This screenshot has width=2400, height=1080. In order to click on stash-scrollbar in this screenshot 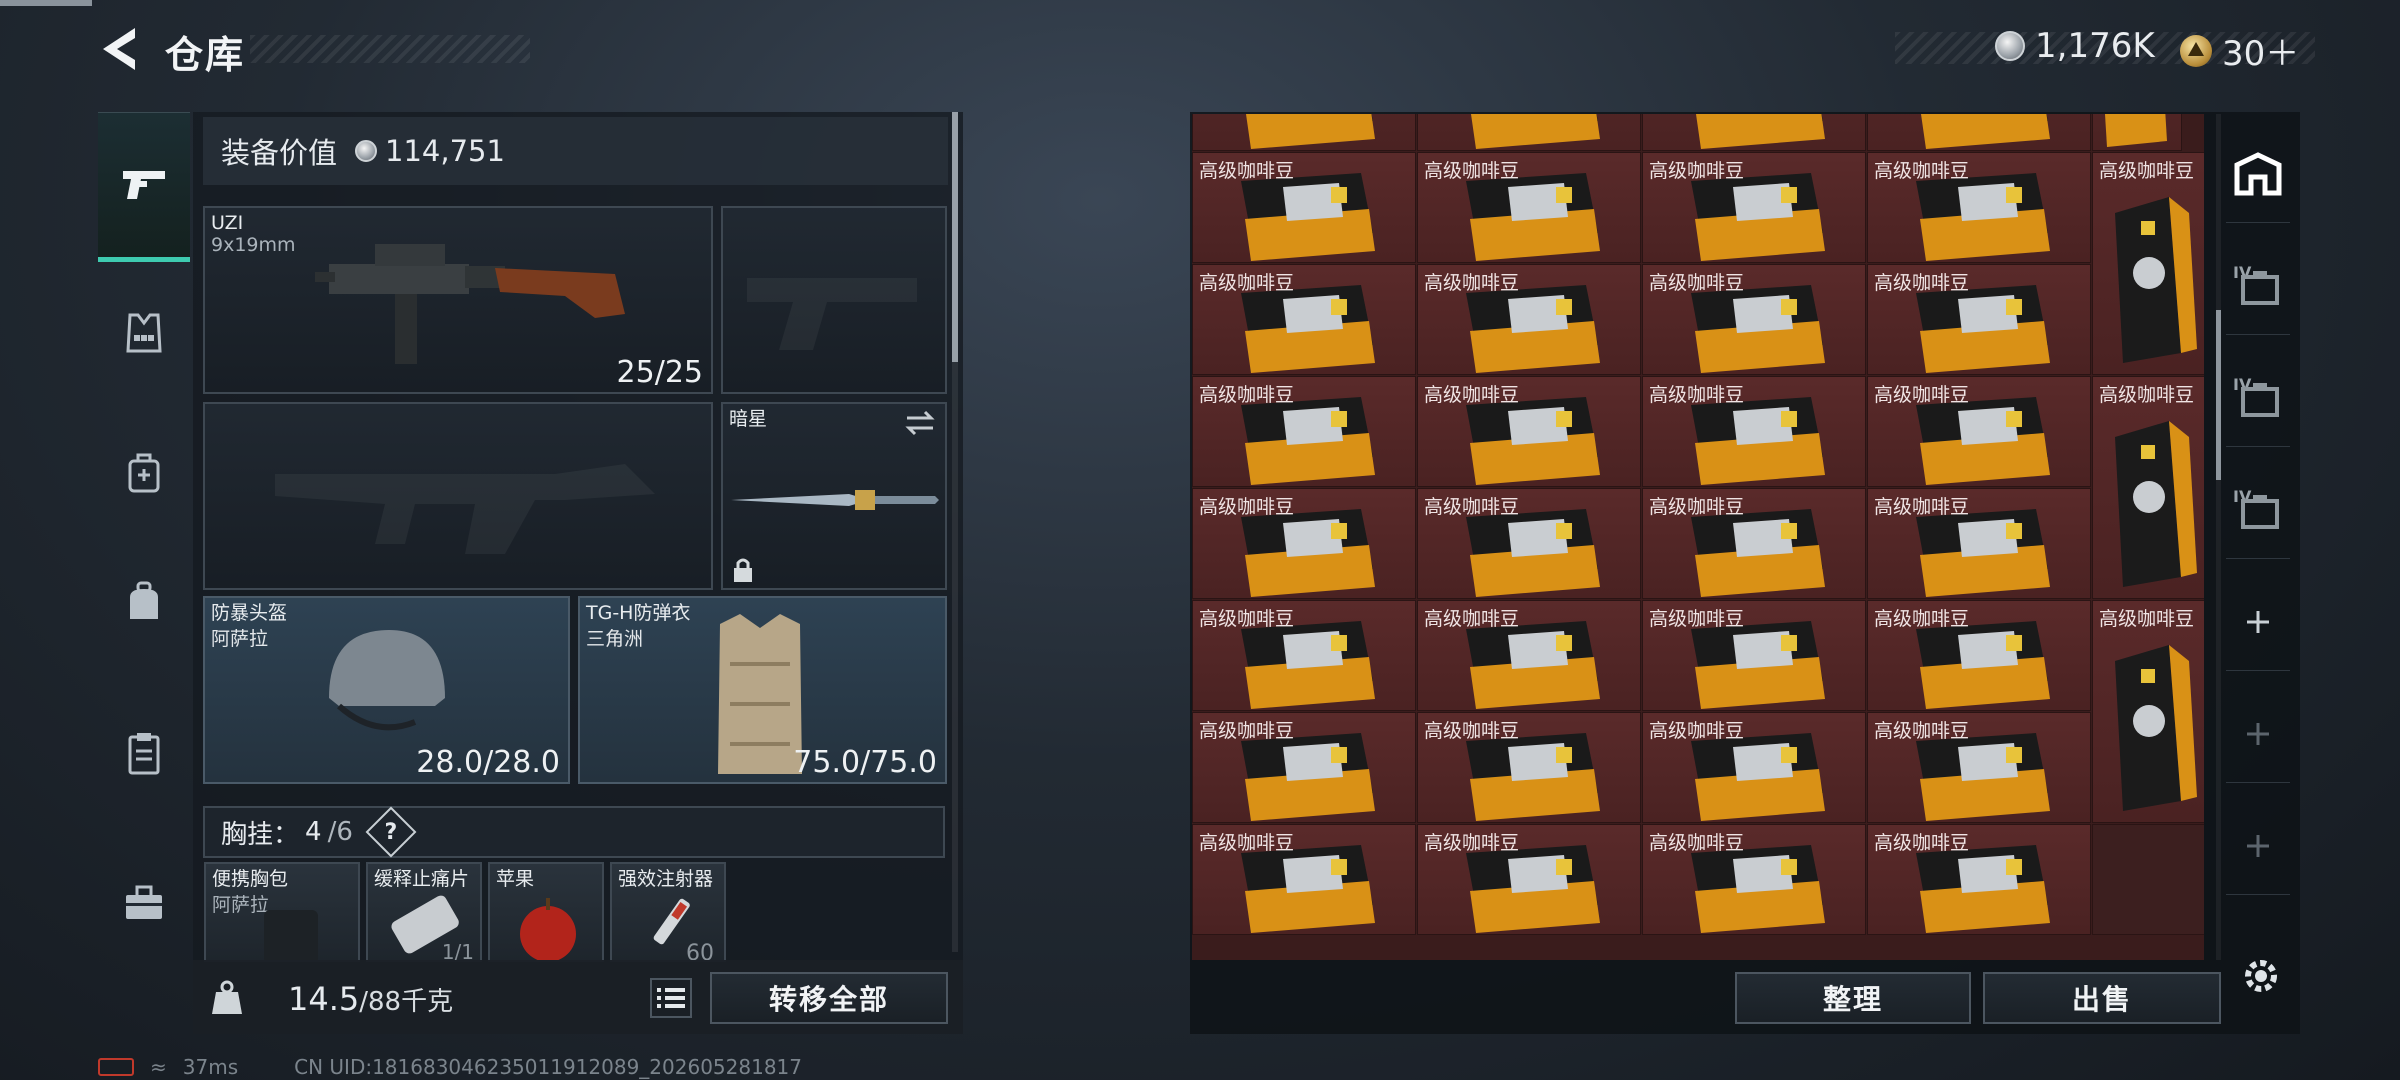, I will do `click(2218, 537)`.